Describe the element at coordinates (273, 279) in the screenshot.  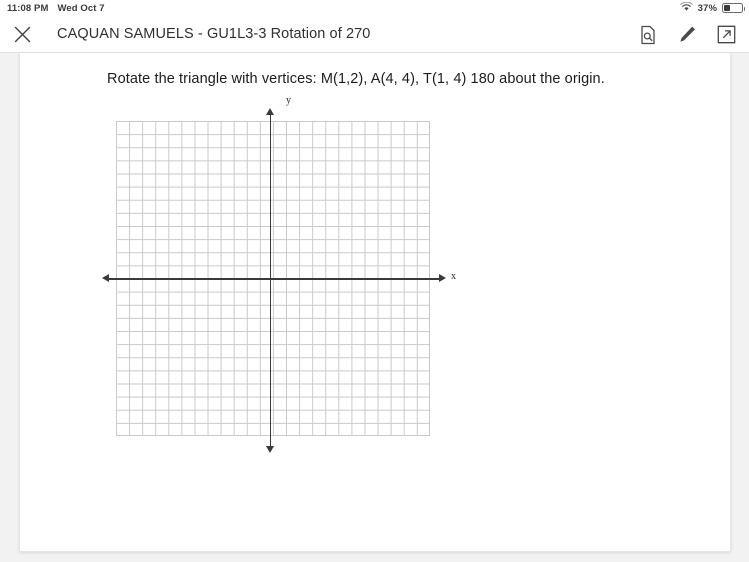
I see `x-axis-line` at that location.